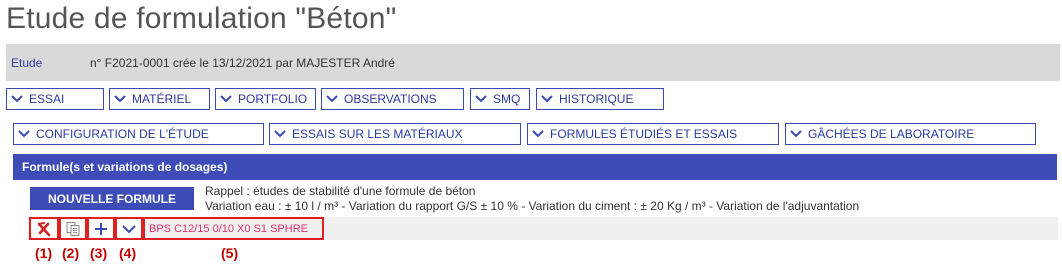  I want to click on plus-icon, so click(101, 228).